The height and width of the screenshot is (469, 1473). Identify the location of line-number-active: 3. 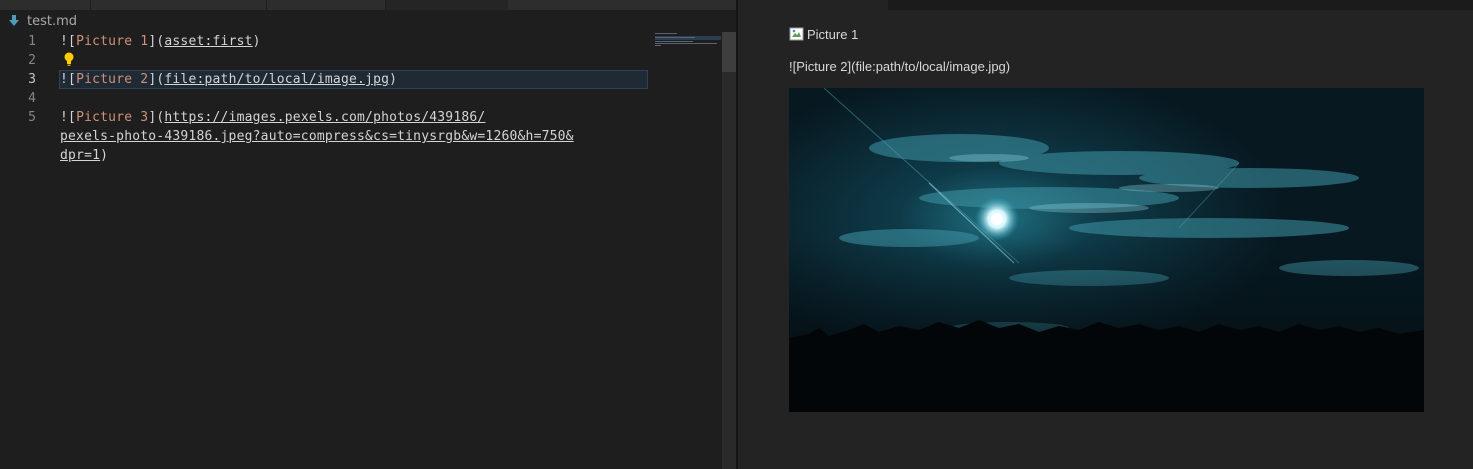
(32, 79).